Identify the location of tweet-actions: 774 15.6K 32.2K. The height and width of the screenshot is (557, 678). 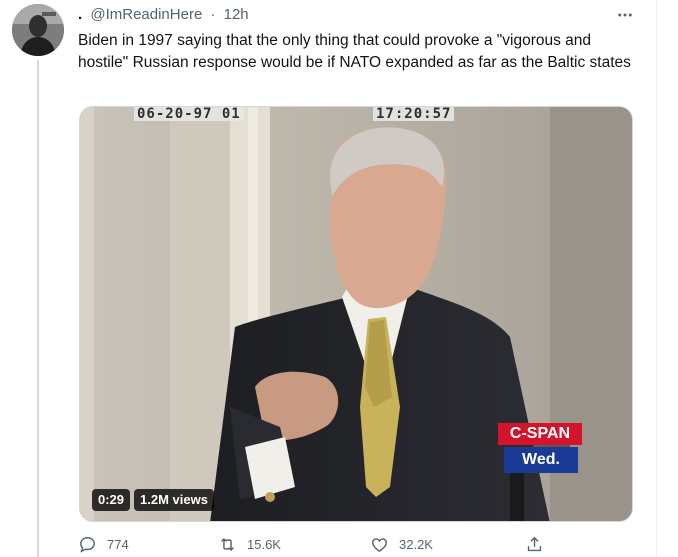
(318, 544).